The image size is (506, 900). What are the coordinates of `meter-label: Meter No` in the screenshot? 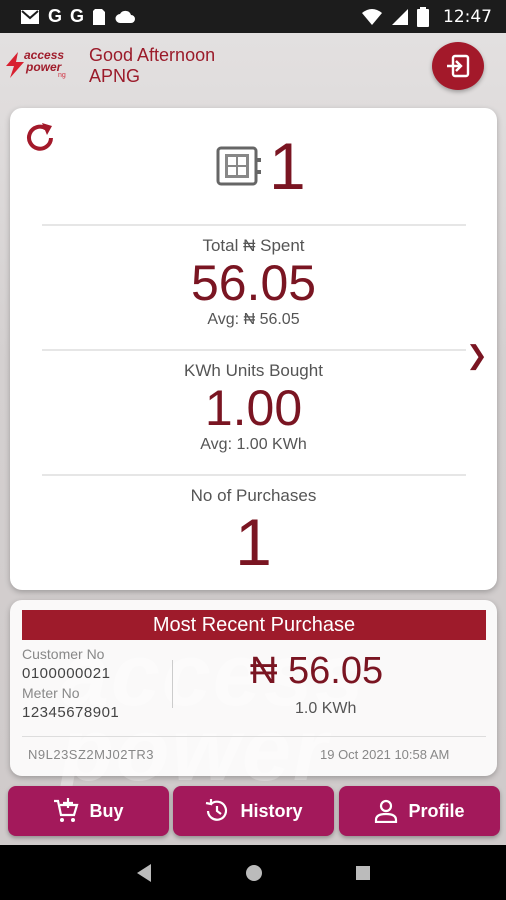 It's located at (51, 693).